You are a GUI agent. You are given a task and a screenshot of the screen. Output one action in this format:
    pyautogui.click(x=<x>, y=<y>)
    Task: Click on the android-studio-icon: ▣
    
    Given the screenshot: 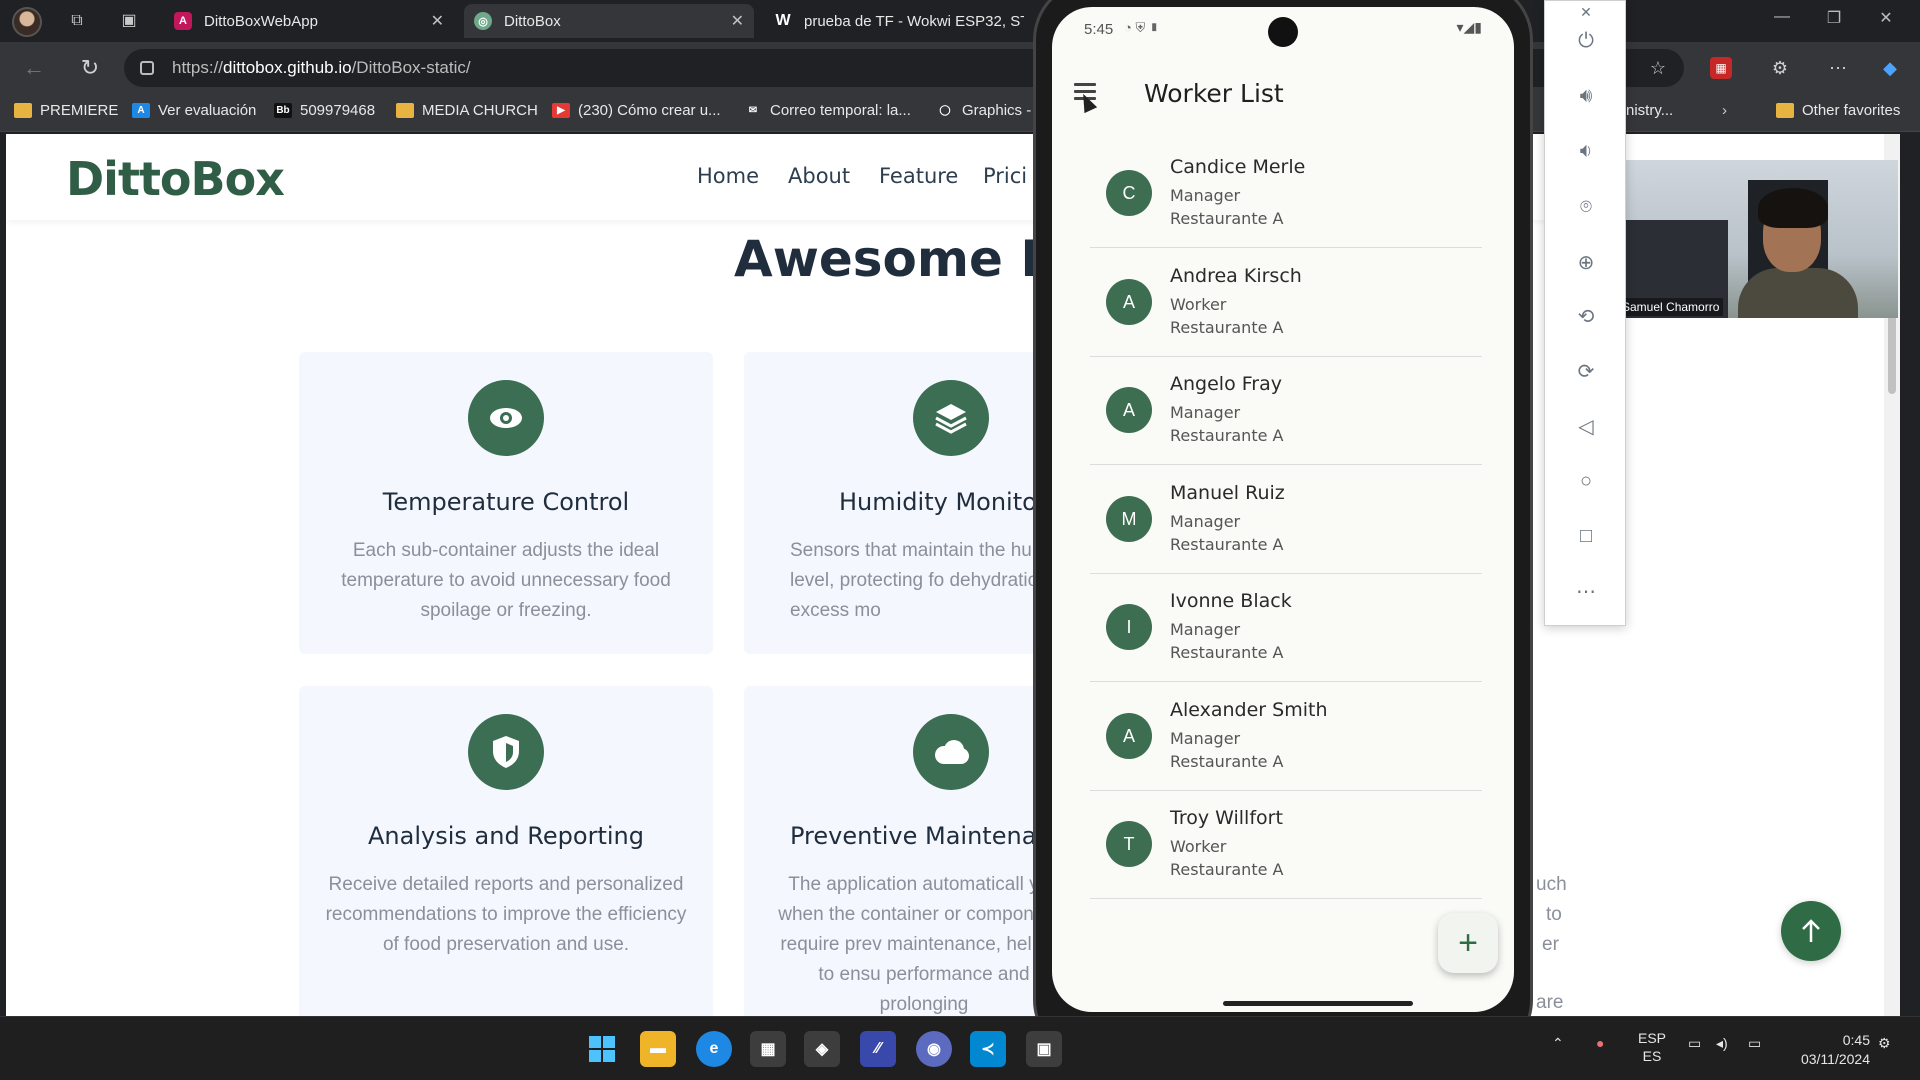 What is the action you would take?
    pyautogui.click(x=1044, y=1049)
    